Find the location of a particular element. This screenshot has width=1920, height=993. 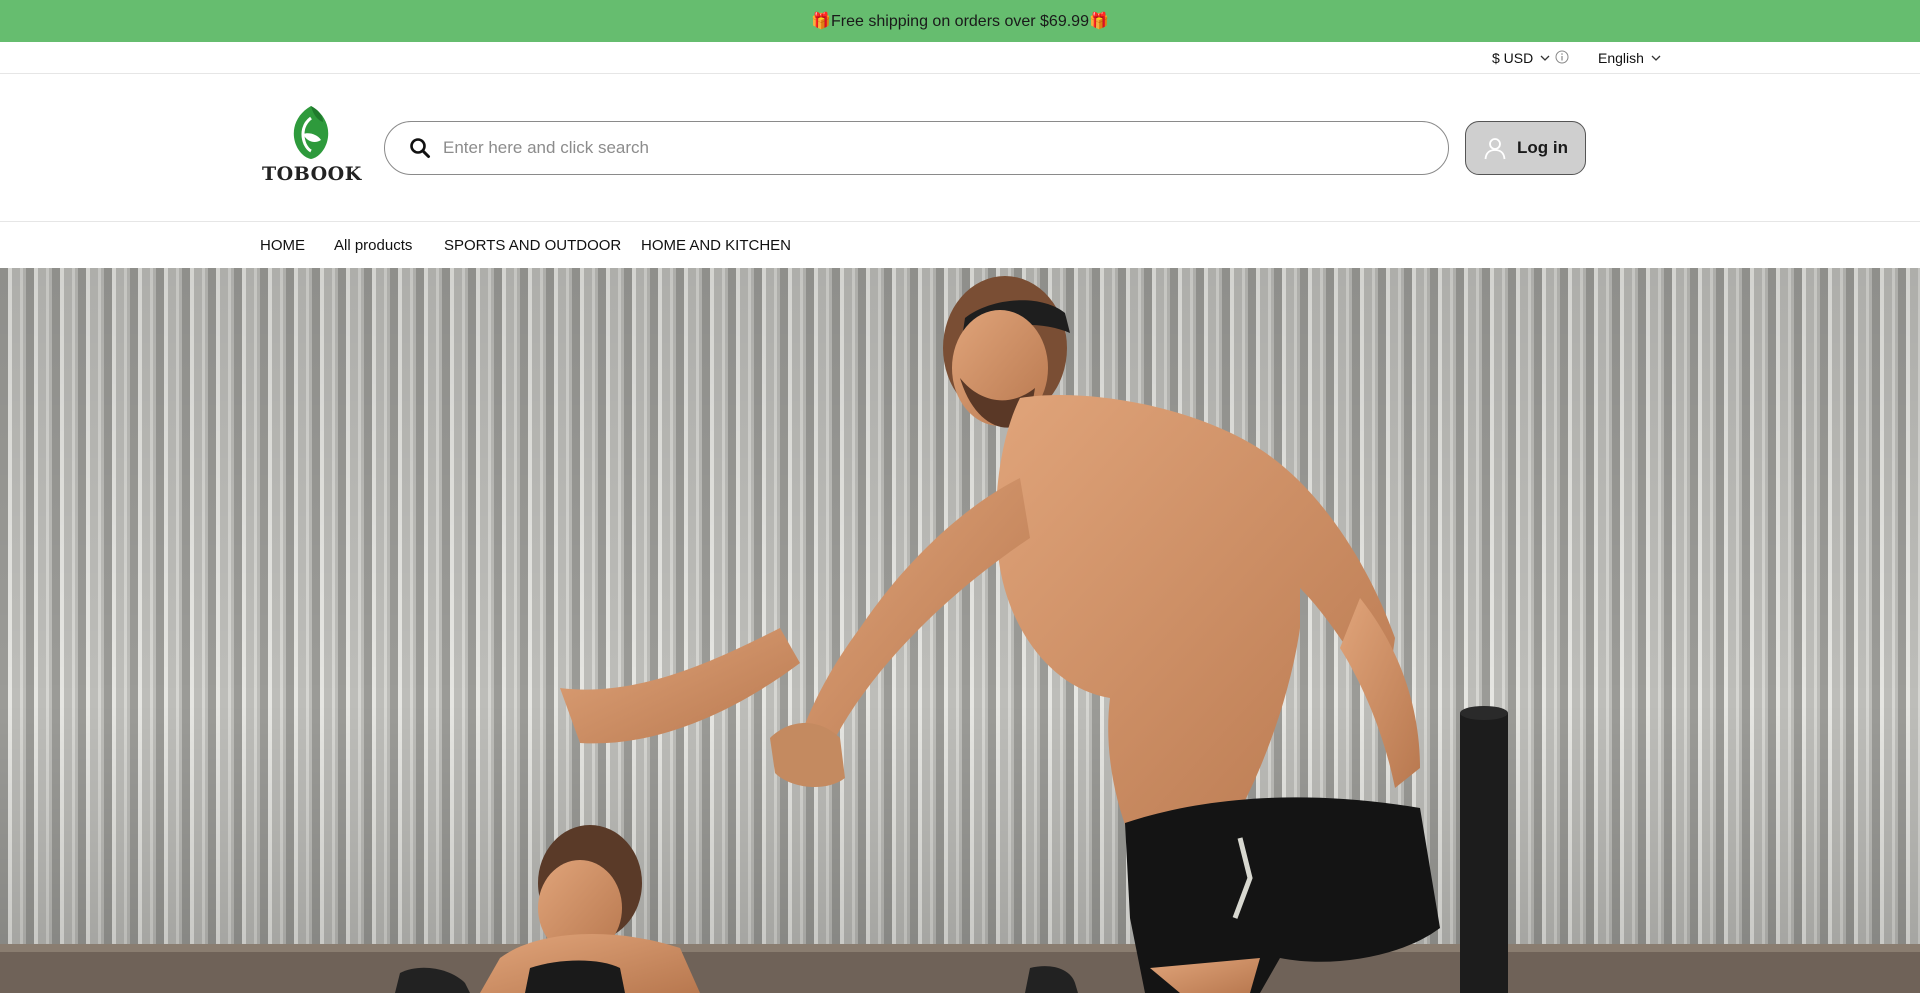

currency-selector: $ USD is located at coordinates (1521, 58).